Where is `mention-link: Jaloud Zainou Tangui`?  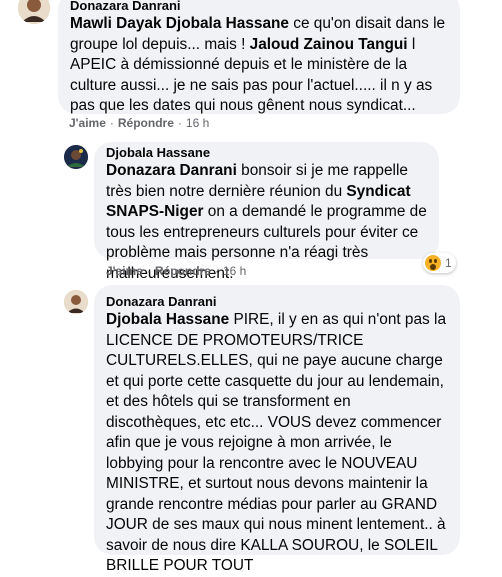
mention-link: Jaloud Zainou Tangui is located at coordinates (329, 44).